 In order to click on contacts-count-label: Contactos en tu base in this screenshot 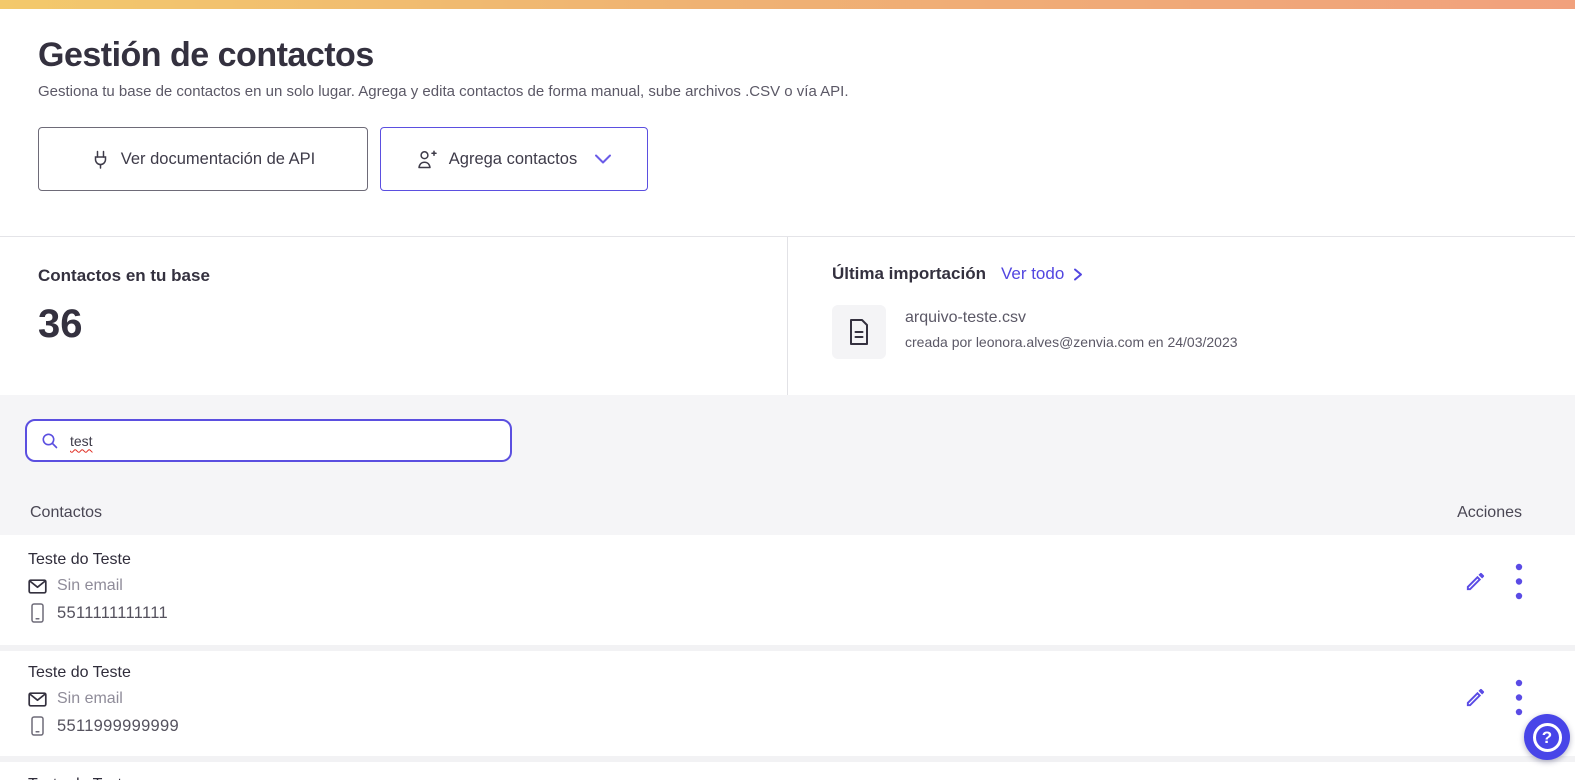, I will do `click(124, 275)`.